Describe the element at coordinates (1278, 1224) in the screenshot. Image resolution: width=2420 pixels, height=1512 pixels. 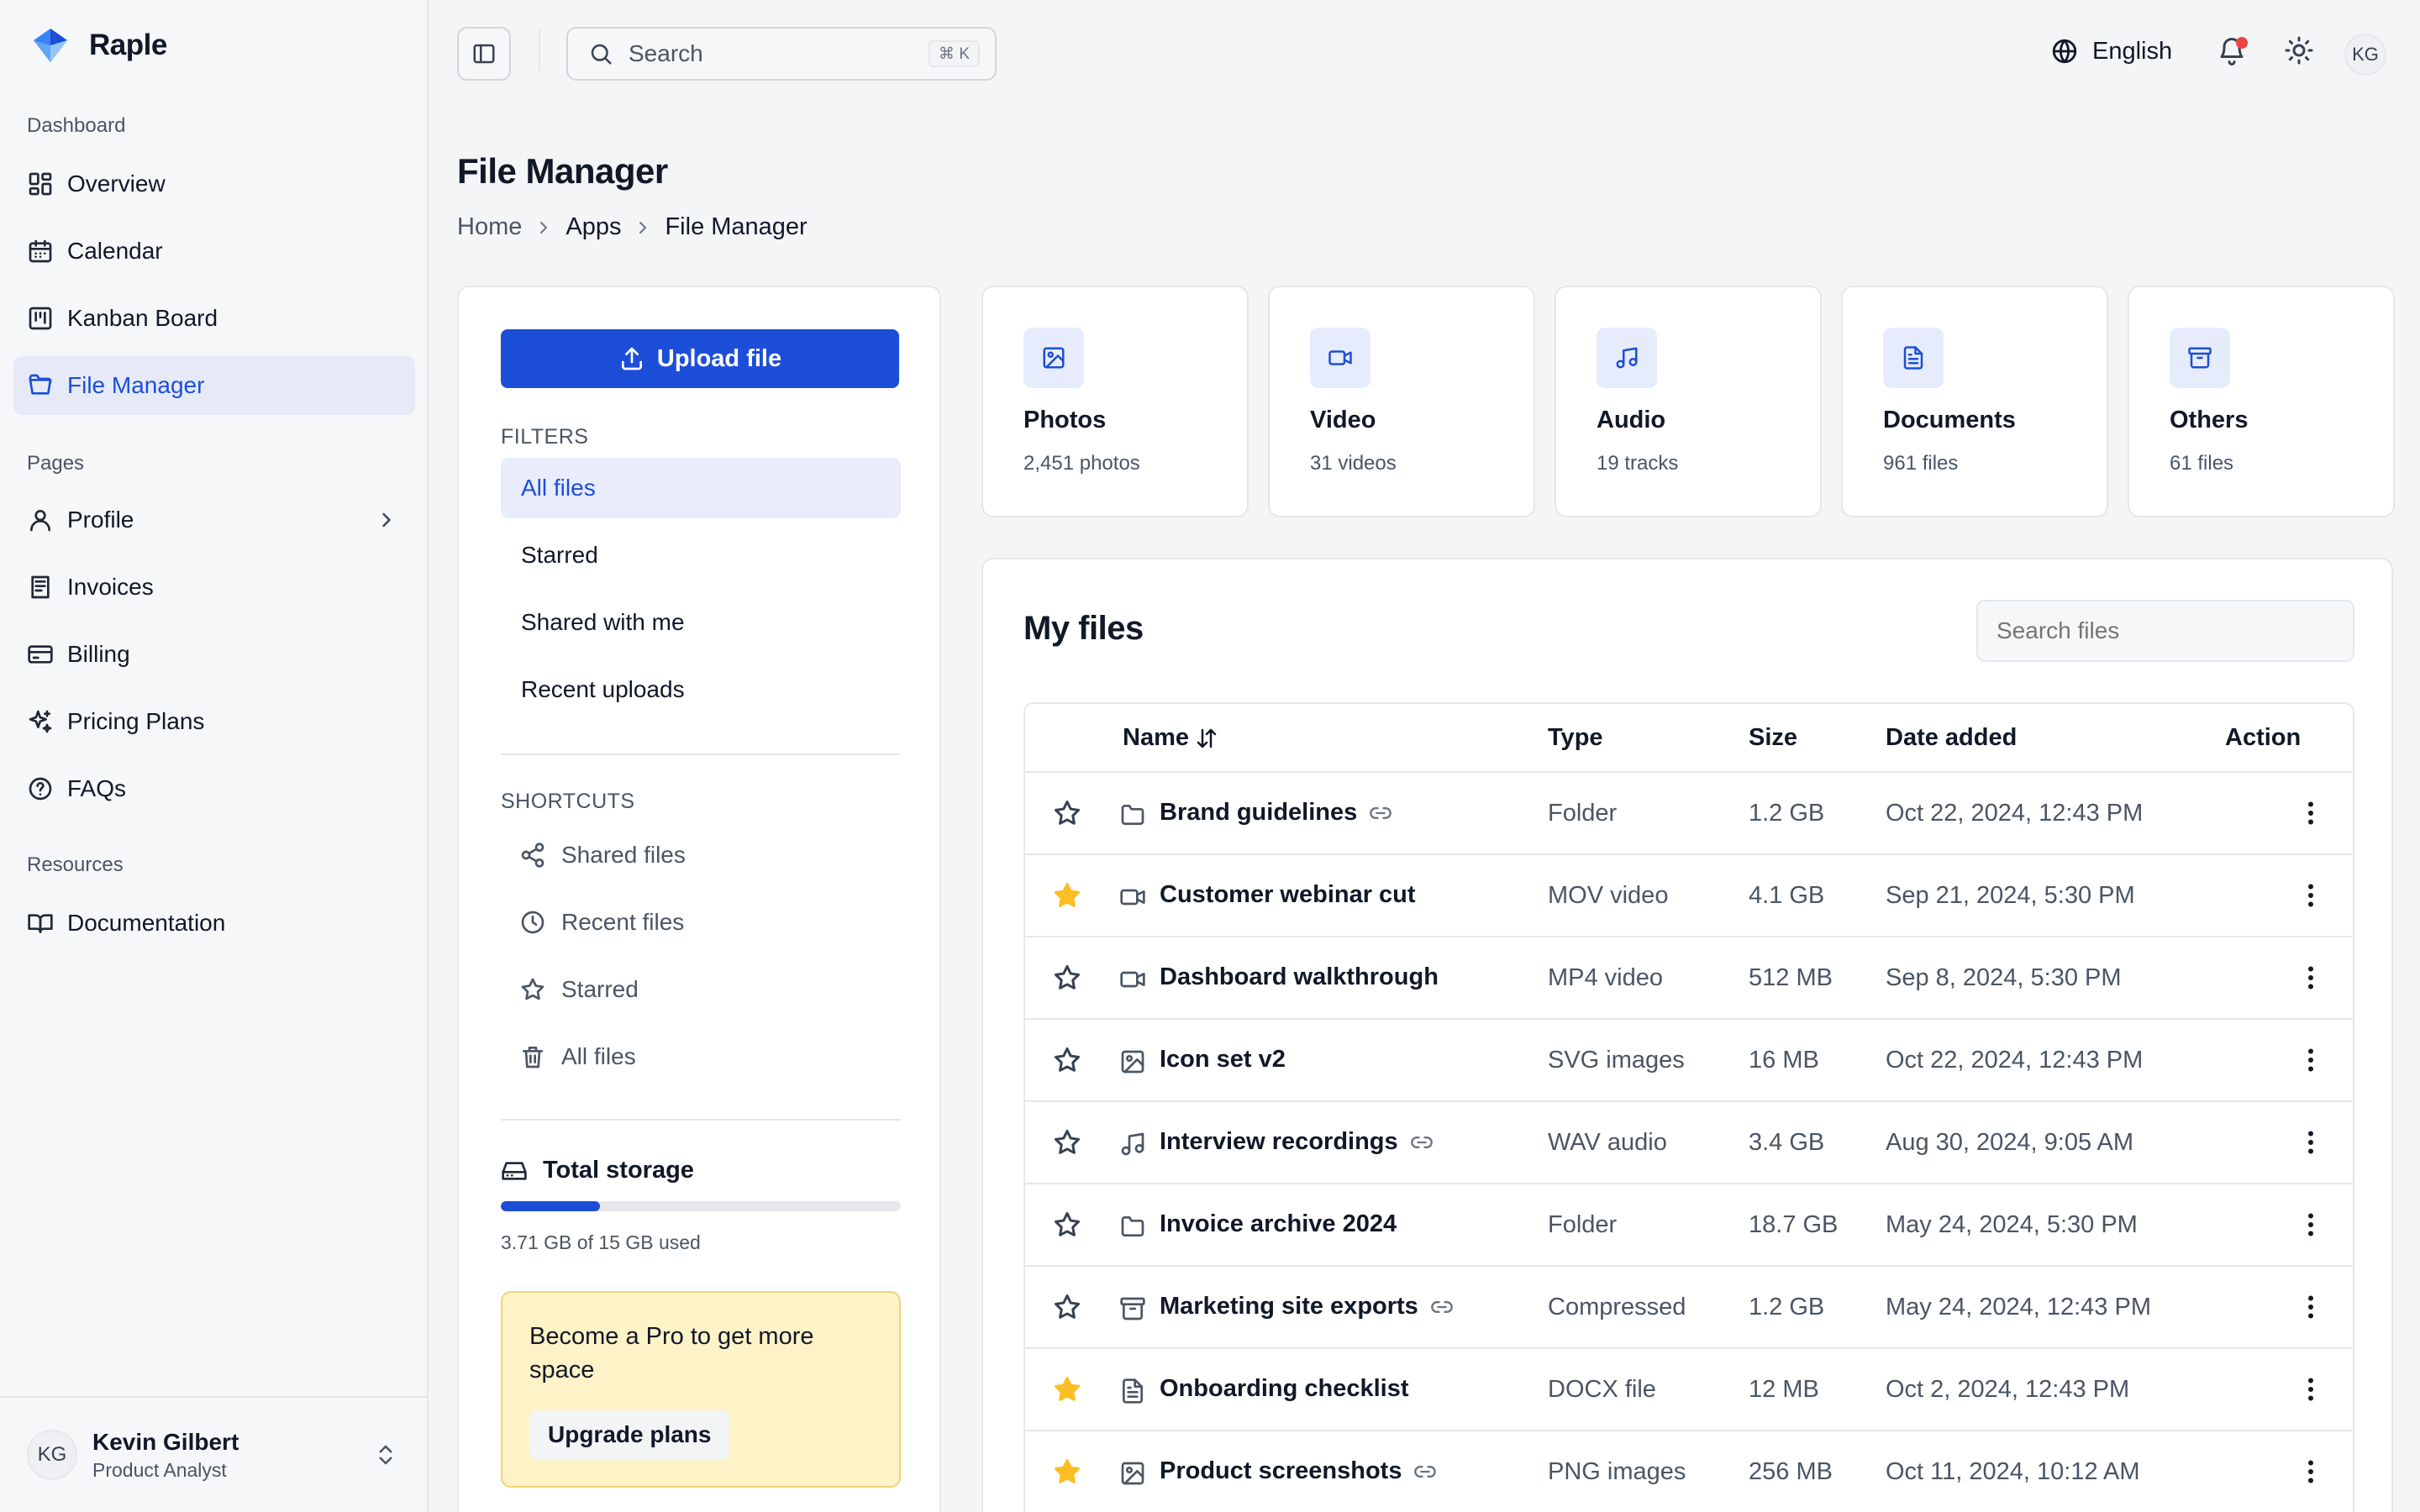
I see `file-name: Invoice archive 2024` at that location.